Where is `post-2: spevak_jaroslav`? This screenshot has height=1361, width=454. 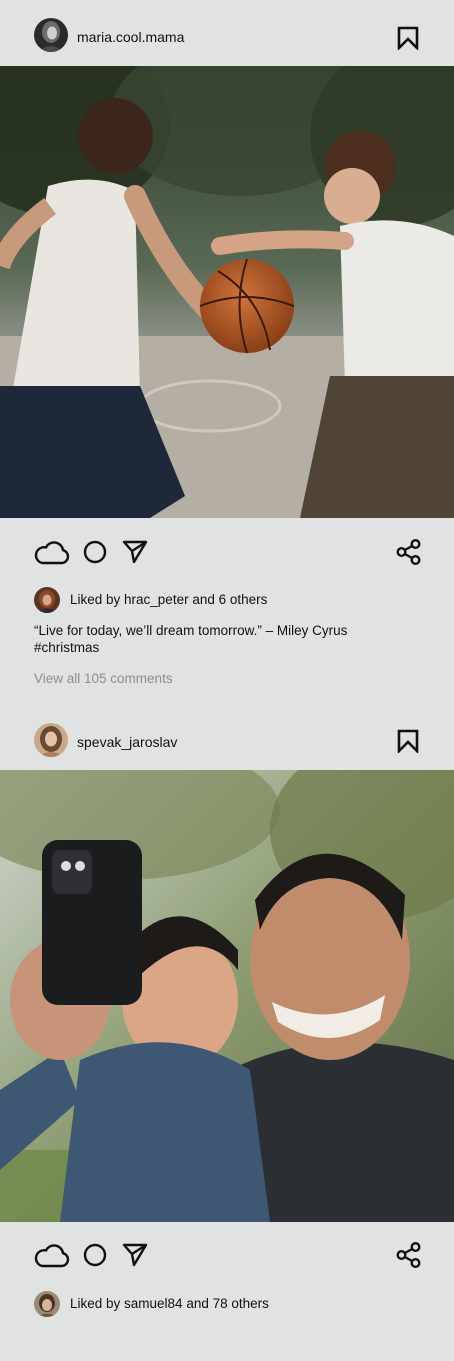
post-2: spevak_jaroslav is located at coordinates (227, 738).